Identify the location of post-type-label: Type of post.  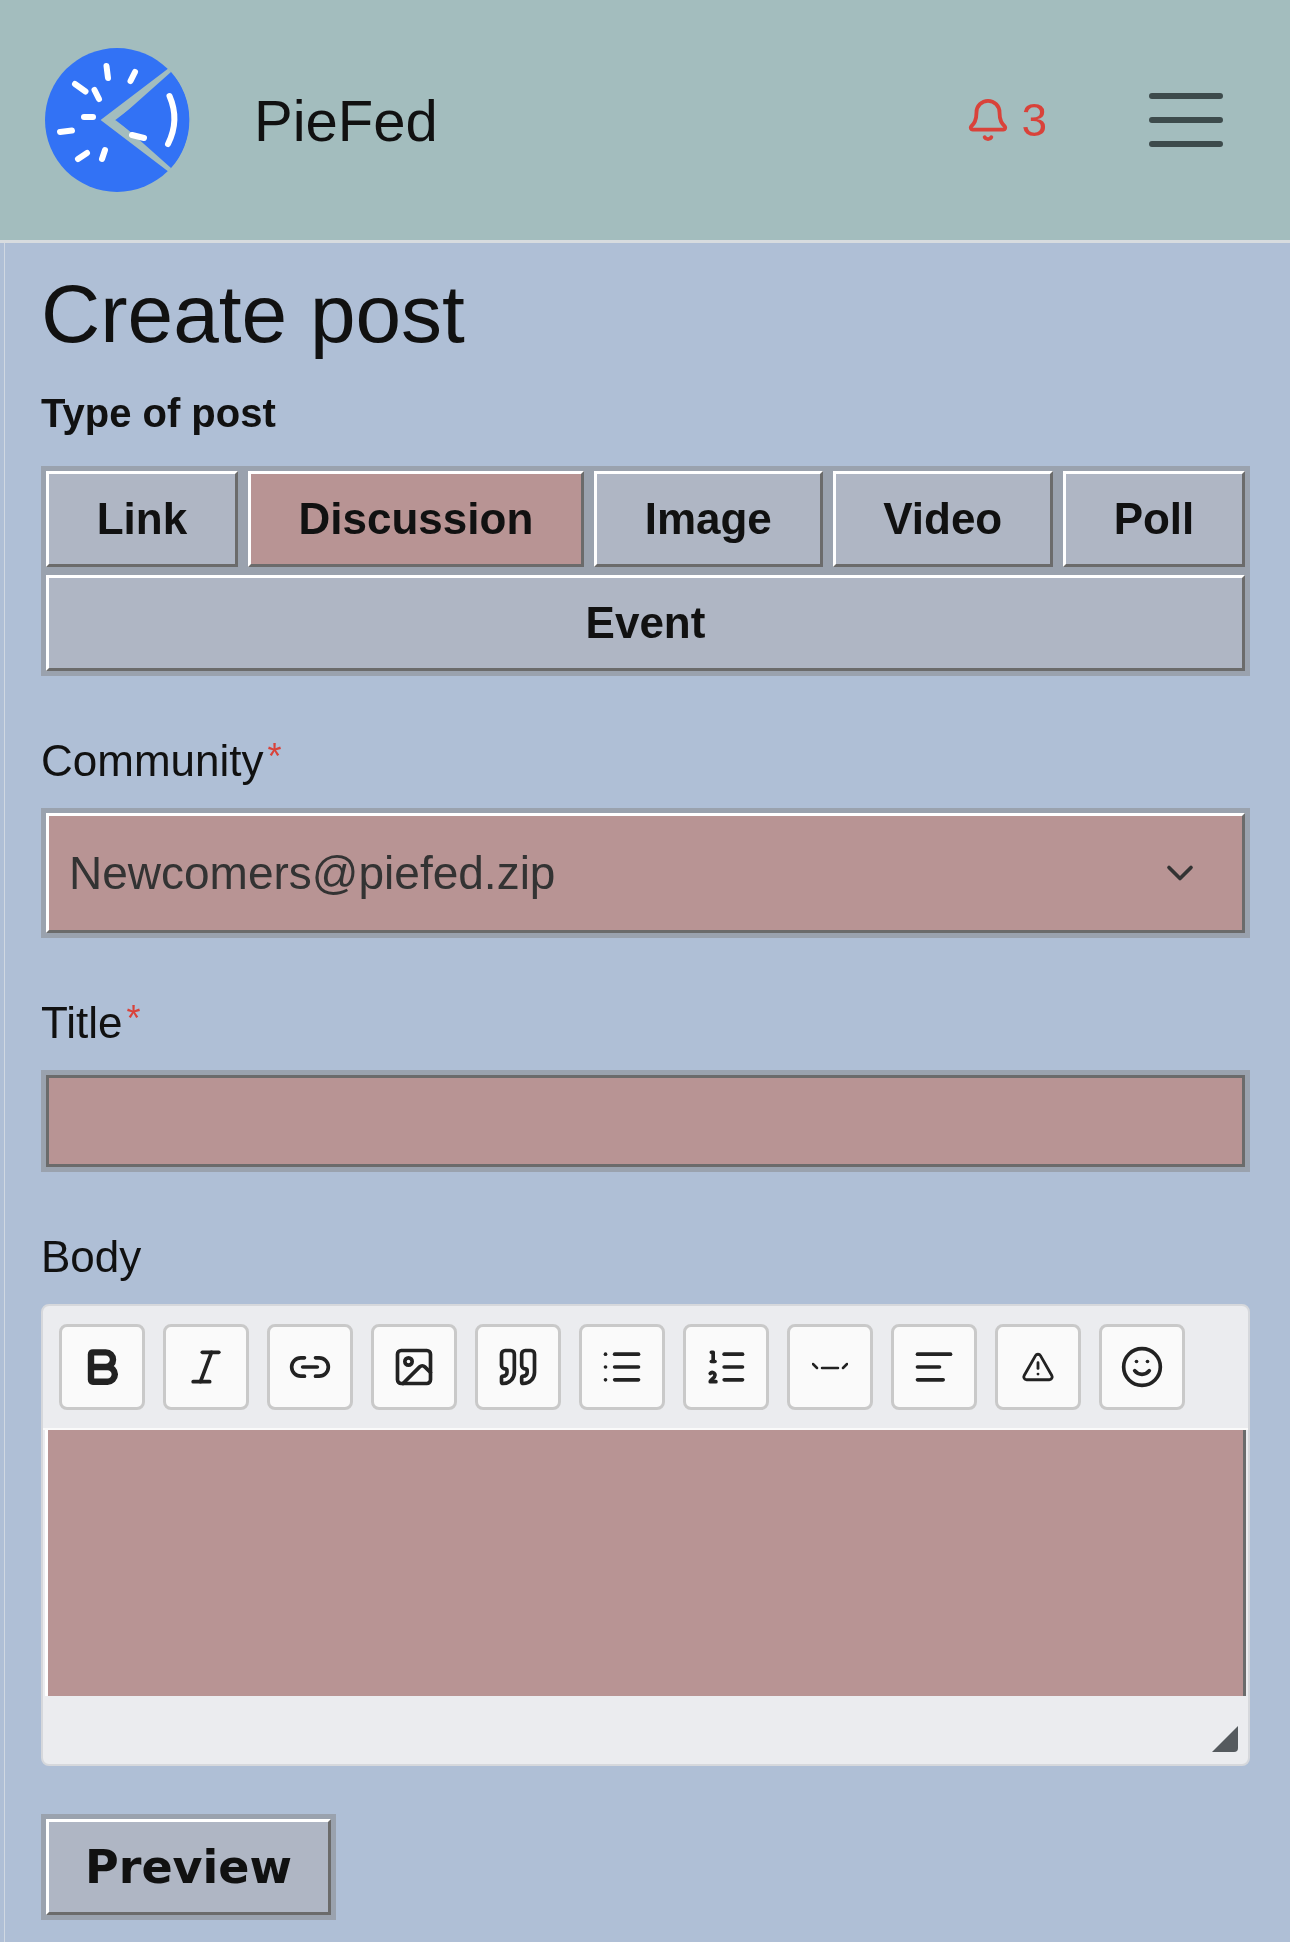
(159, 413).